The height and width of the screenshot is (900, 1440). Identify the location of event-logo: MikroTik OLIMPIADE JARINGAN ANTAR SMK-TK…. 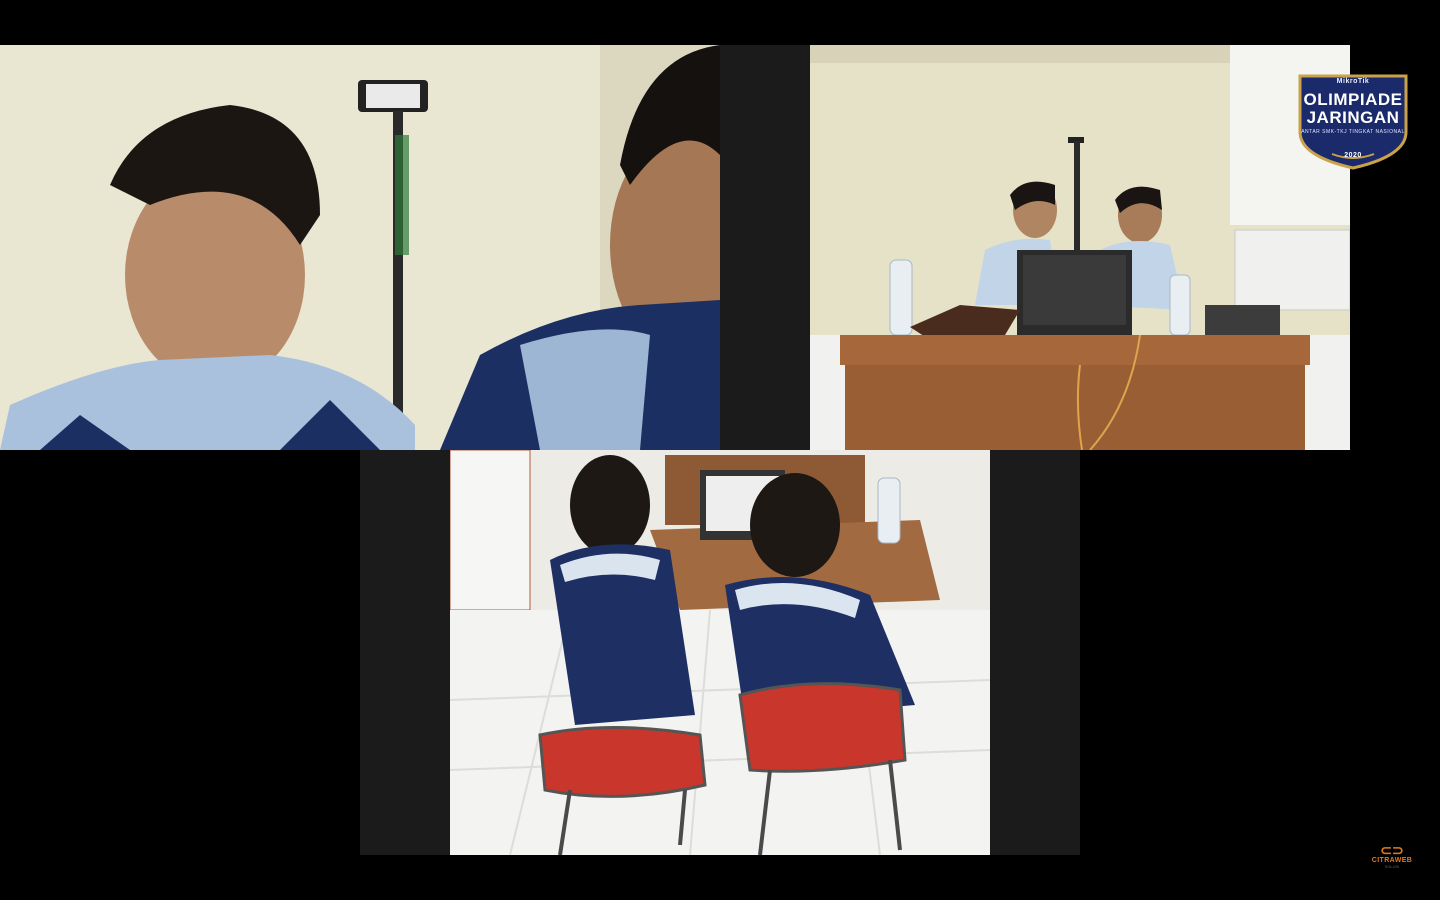
(1353, 120).